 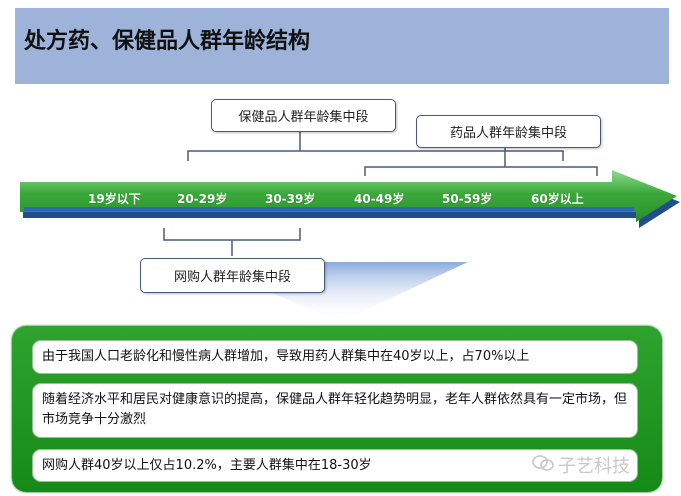 What do you see at coordinates (232, 242) in the screenshot?
I see `bracket-online-shopping` at bounding box center [232, 242].